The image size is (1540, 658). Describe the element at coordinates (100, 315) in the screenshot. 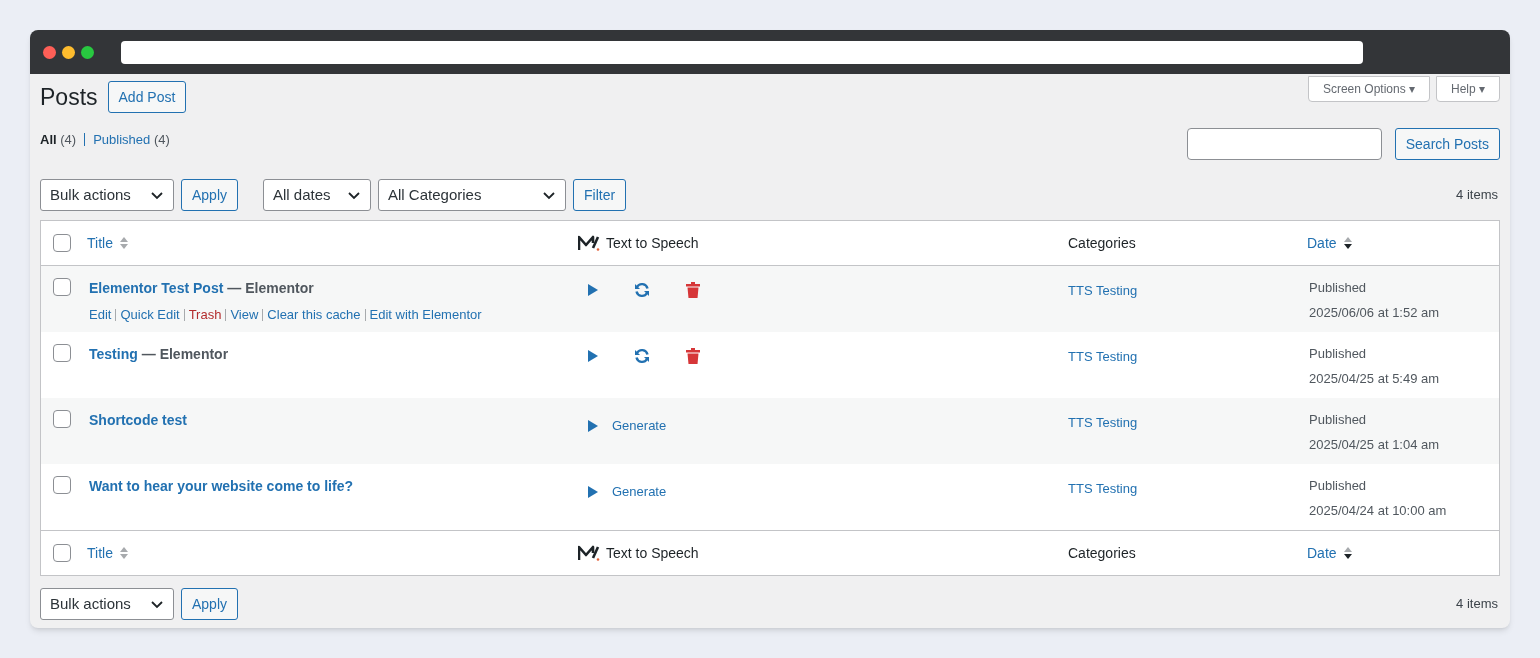

I see `row-action-link: Edit` at that location.